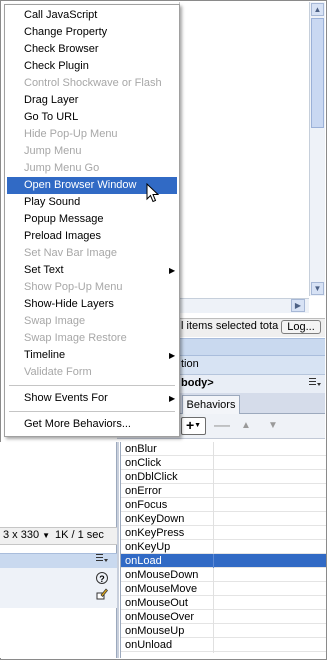 The width and height of the screenshot is (327, 660). What do you see at coordinates (244, 305) in the screenshot?
I see `horizontal-scrollbar: ▶` at bounding box center [244, 305].